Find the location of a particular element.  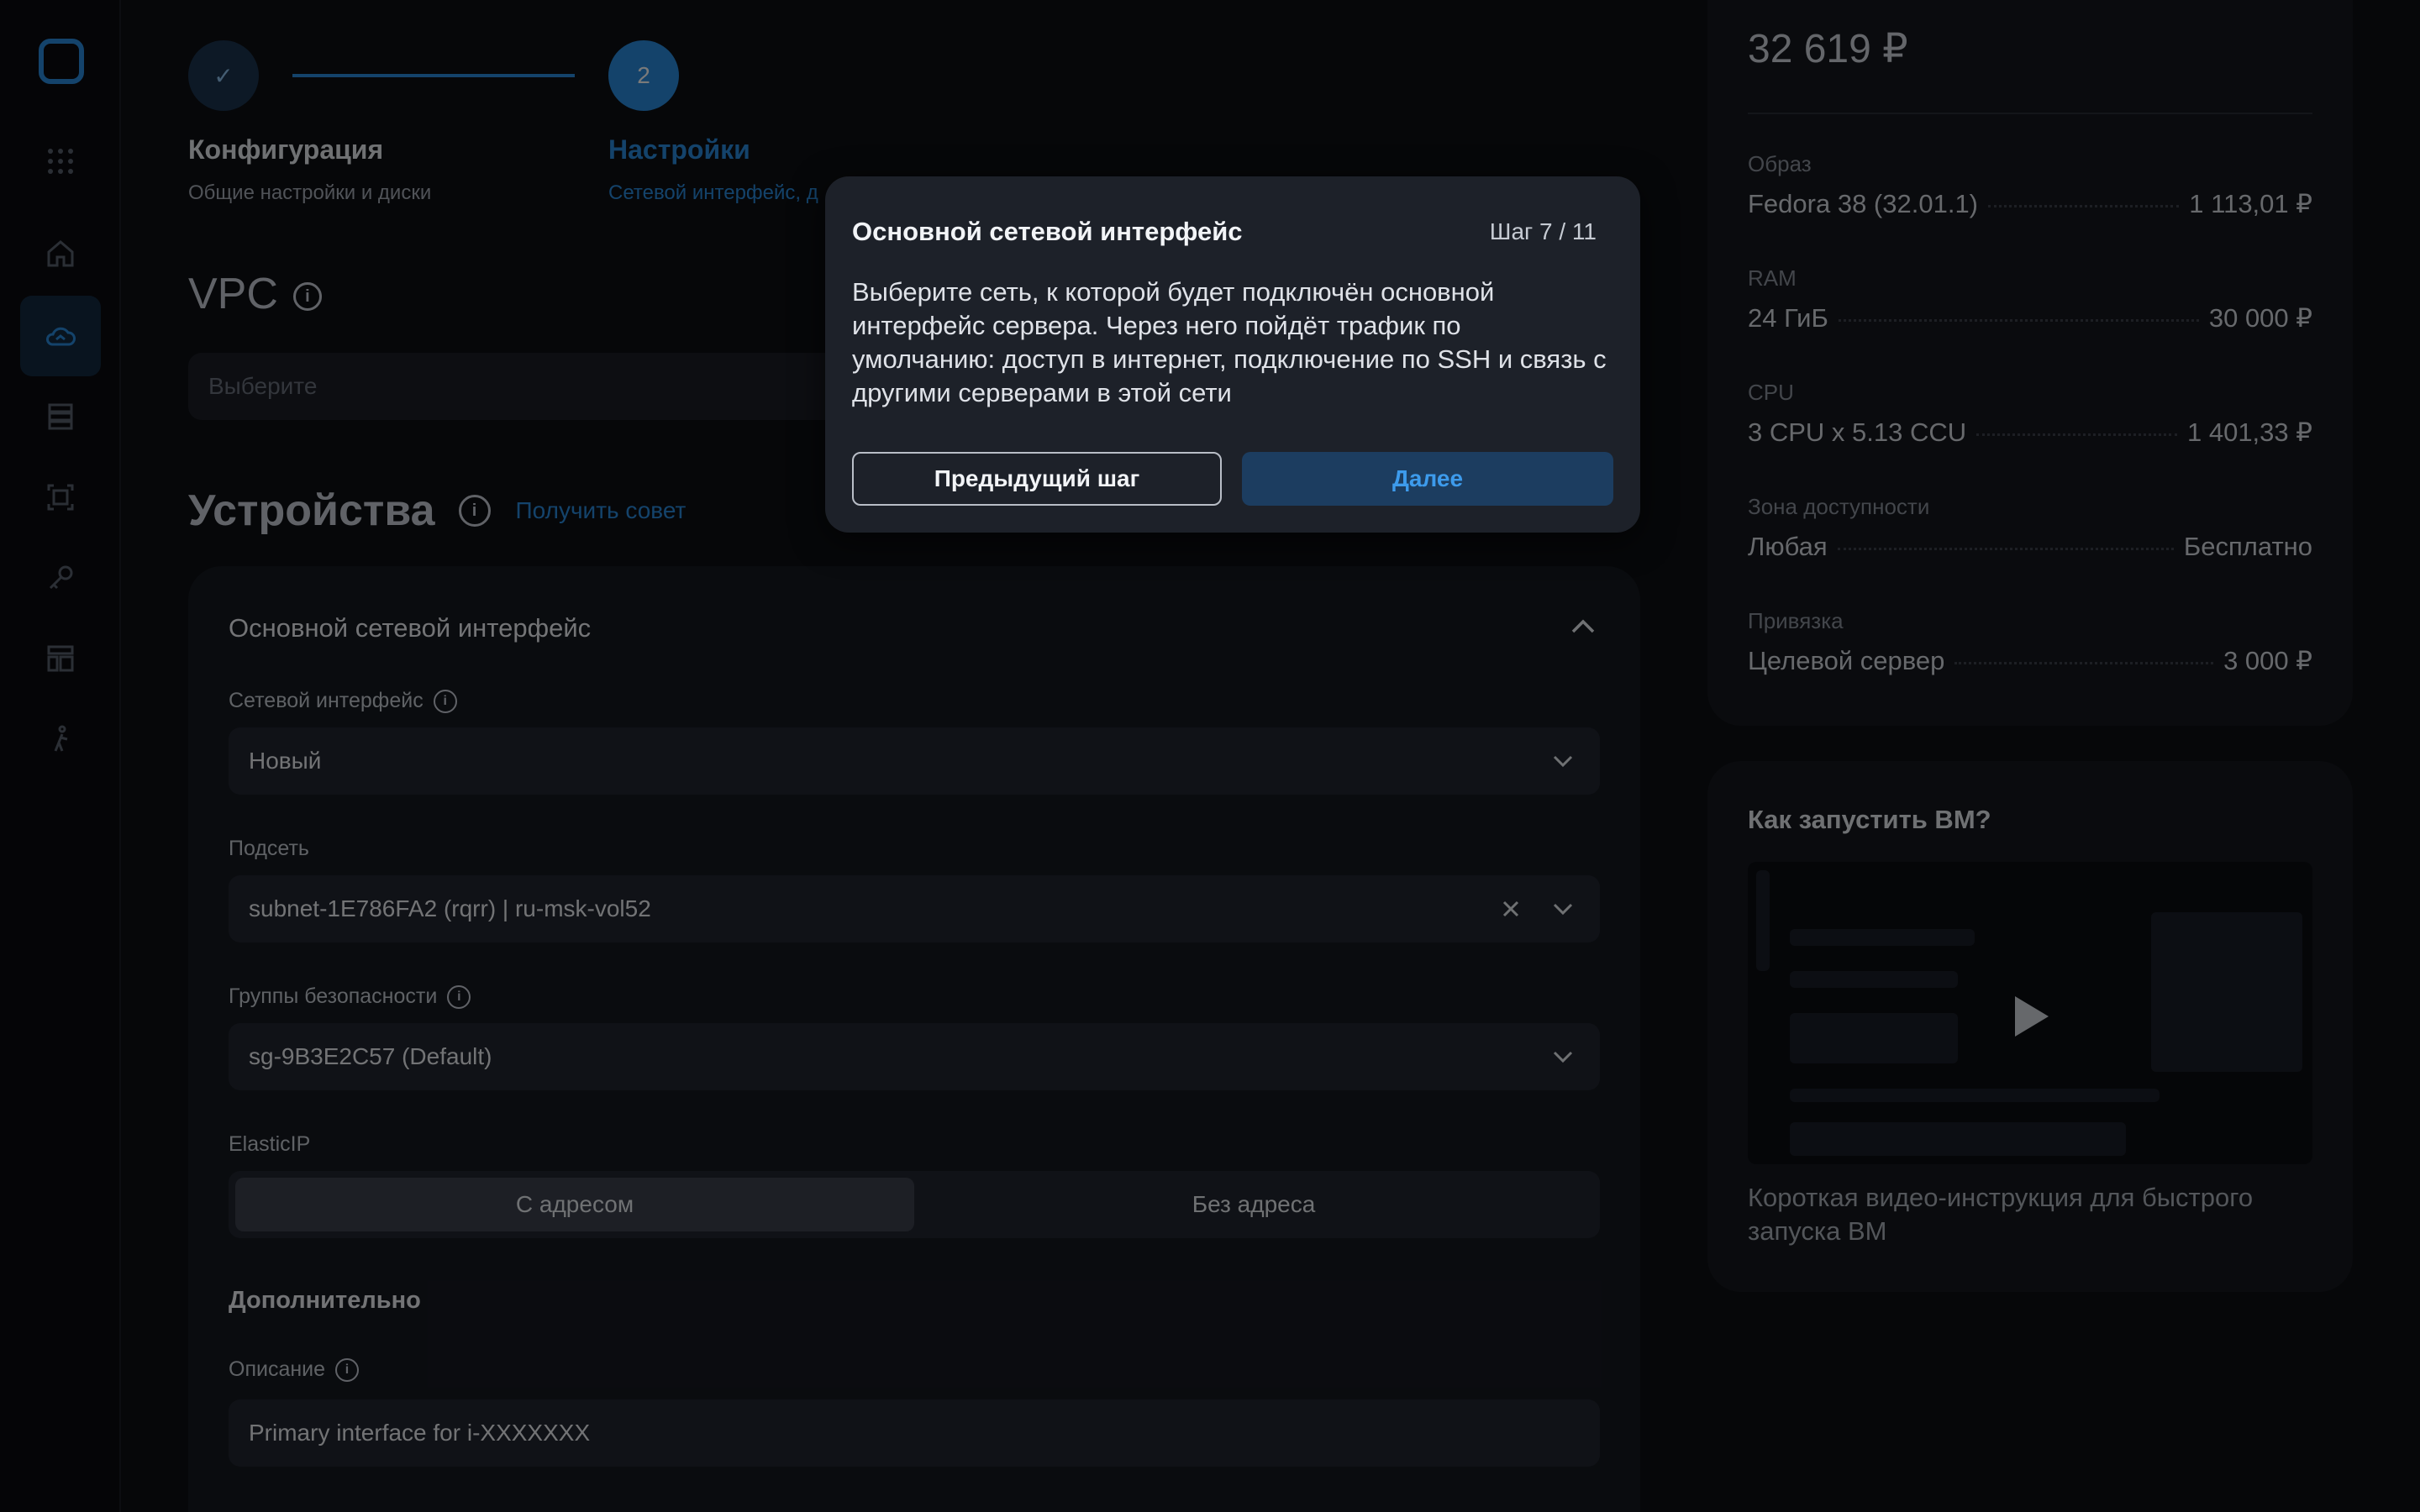

summary-row-cpu: CPU 3 CPU x 5.13 CCU 1 401,33 ₽ is located at coordinates (2030, 414).